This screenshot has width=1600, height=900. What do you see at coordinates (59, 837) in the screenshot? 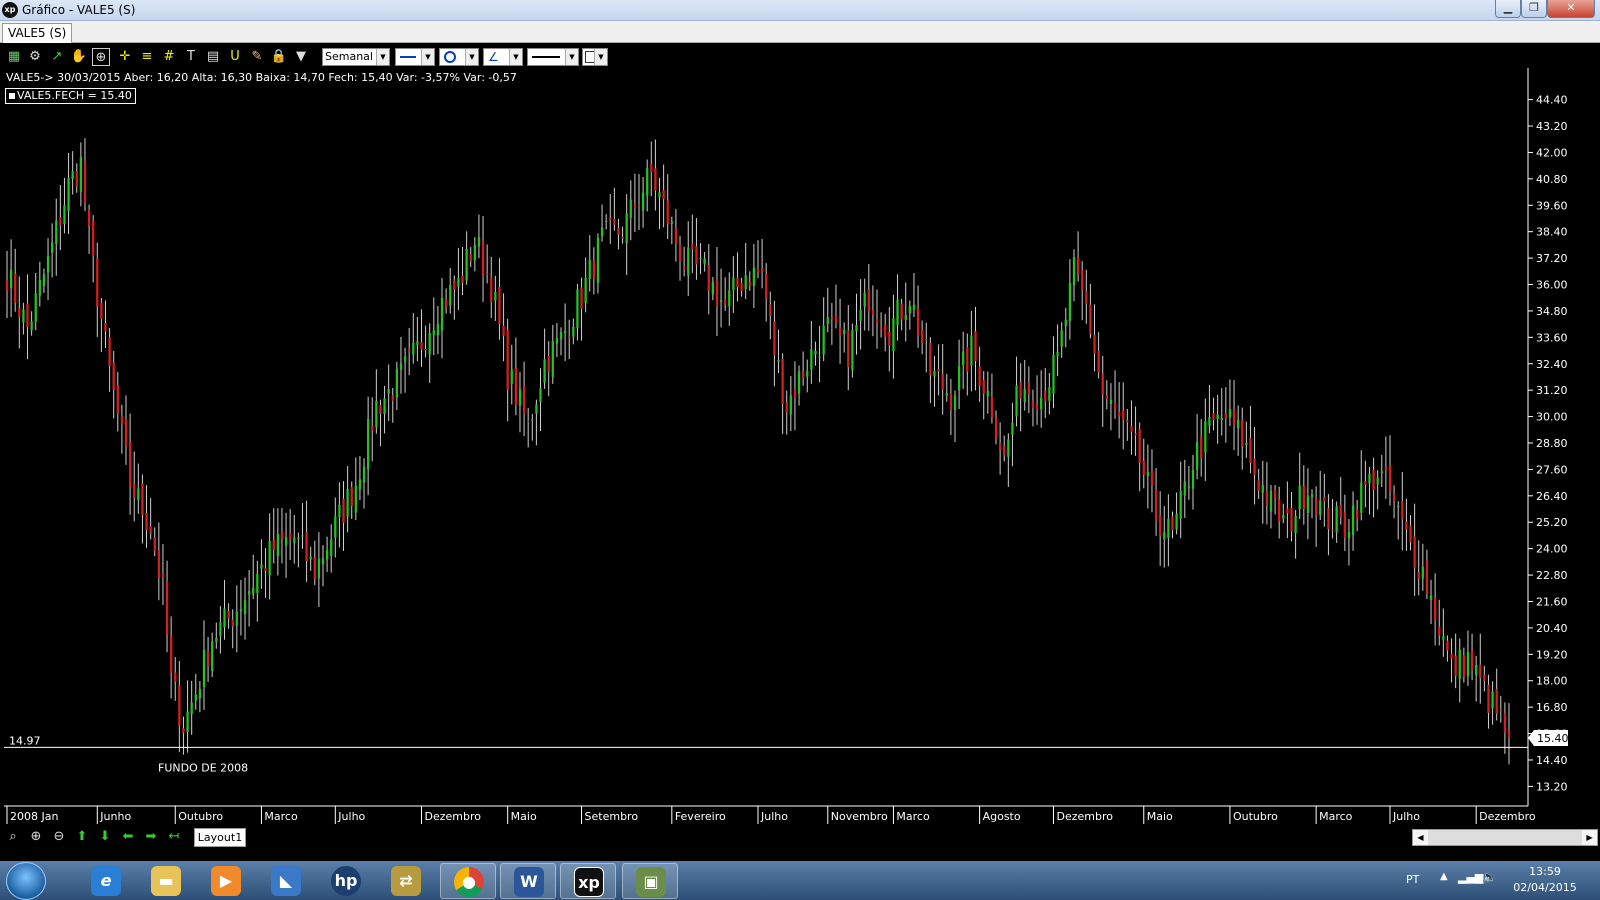
I see `zoom-out-icon: ⊖` at bounding box center [59, 837].